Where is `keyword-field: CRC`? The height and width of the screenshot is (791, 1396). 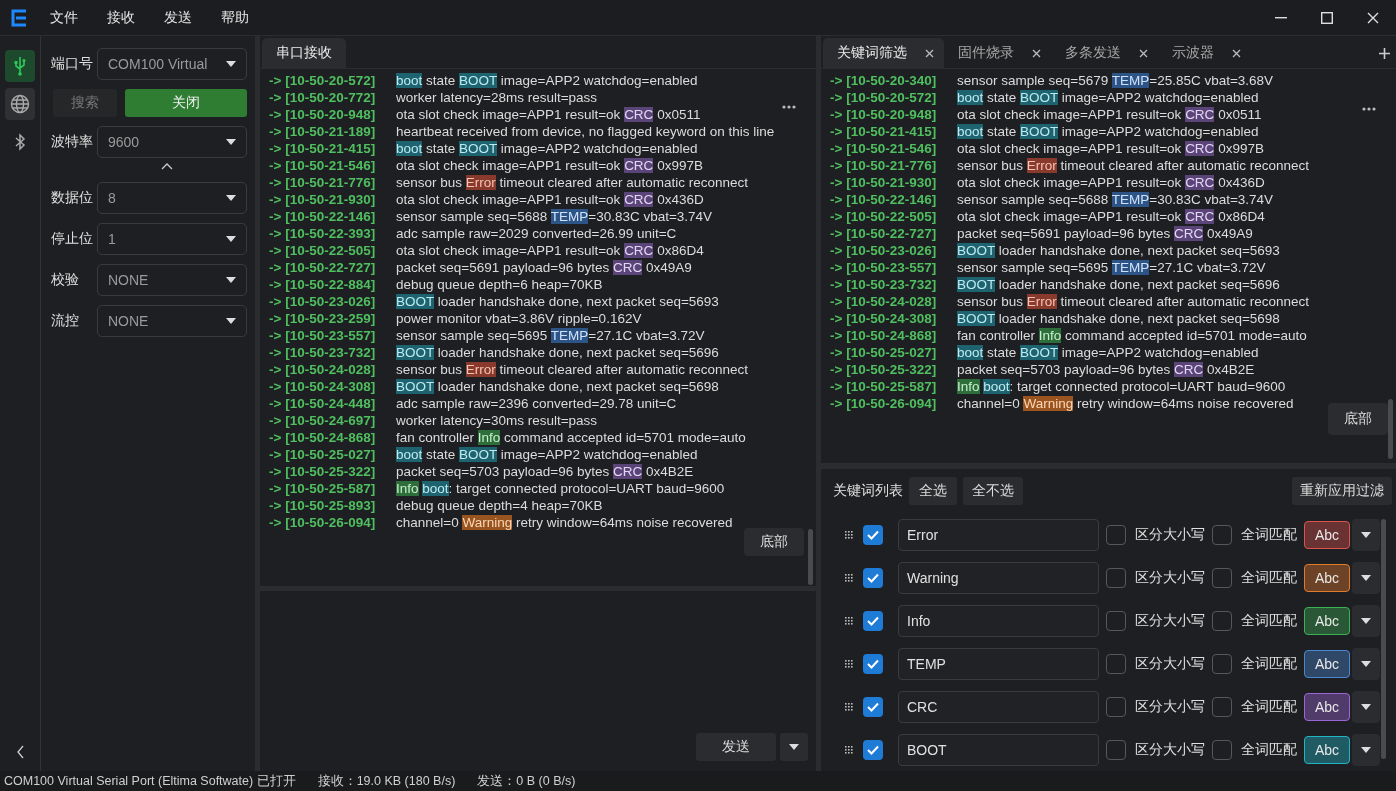 keyword-field: CRC is located at coordinates (998, 707).